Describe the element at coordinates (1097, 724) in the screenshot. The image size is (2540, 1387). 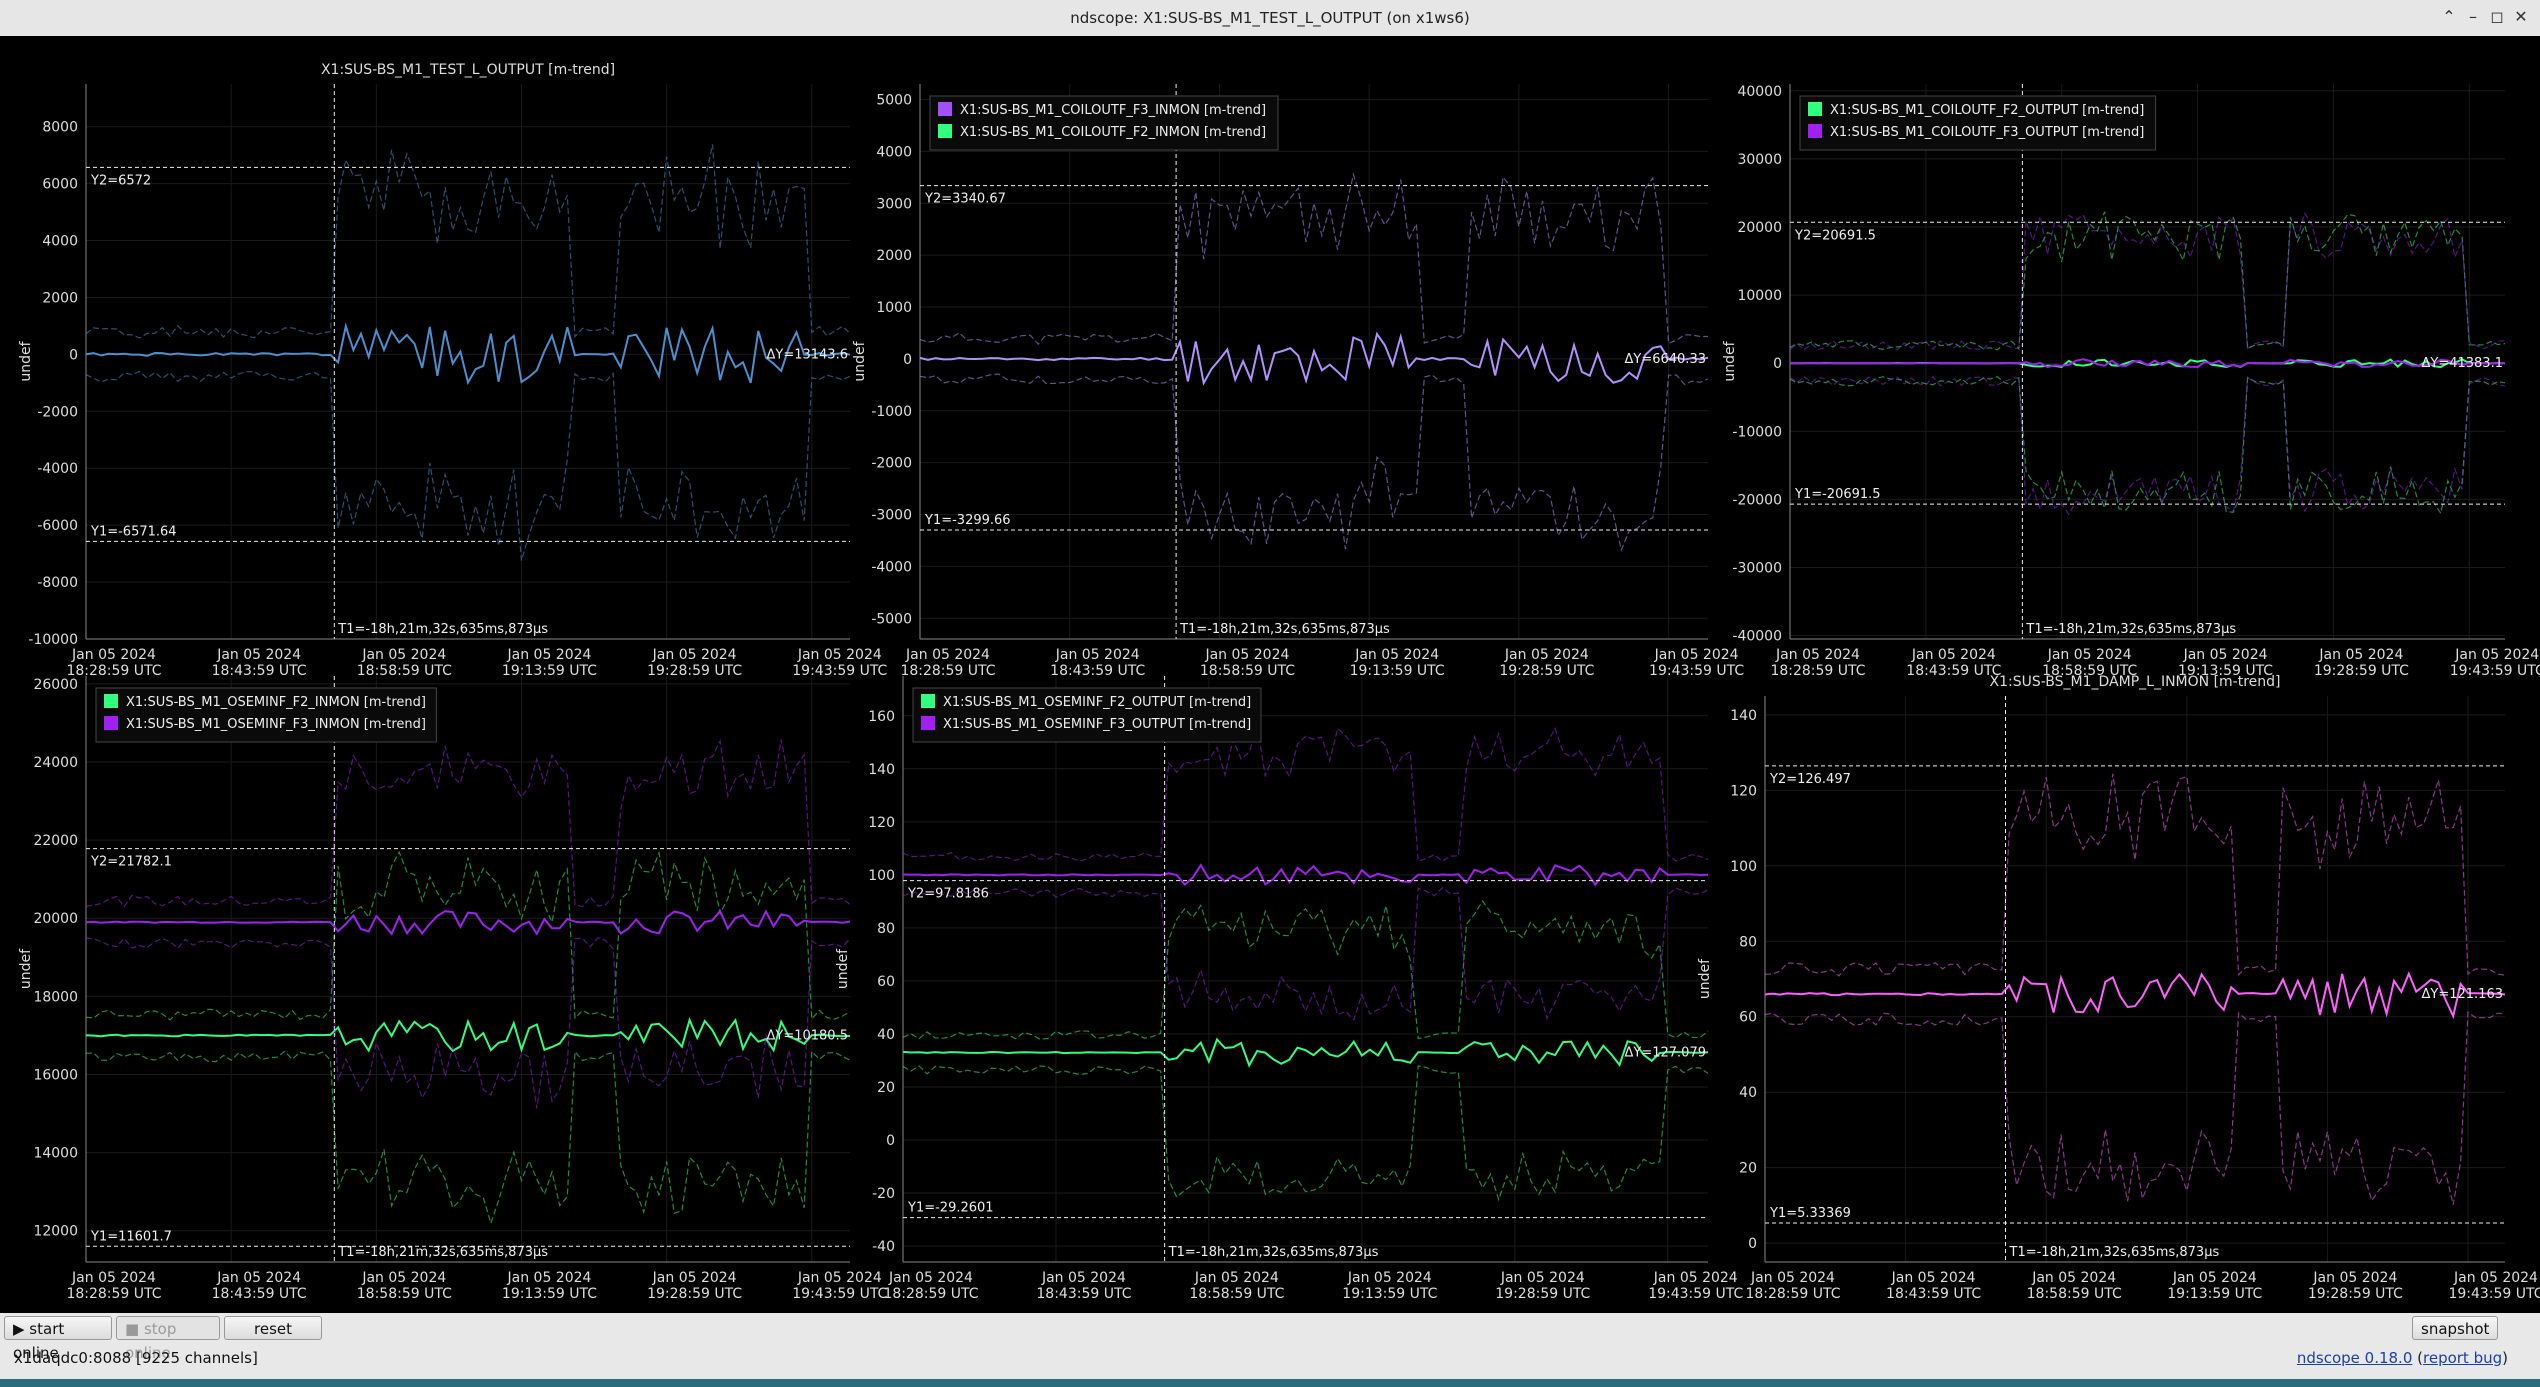
I see `legend-entry: X1:SUS-BS_M1_OSEMINF_F3_OUTPUT [m-trend]` at that location.